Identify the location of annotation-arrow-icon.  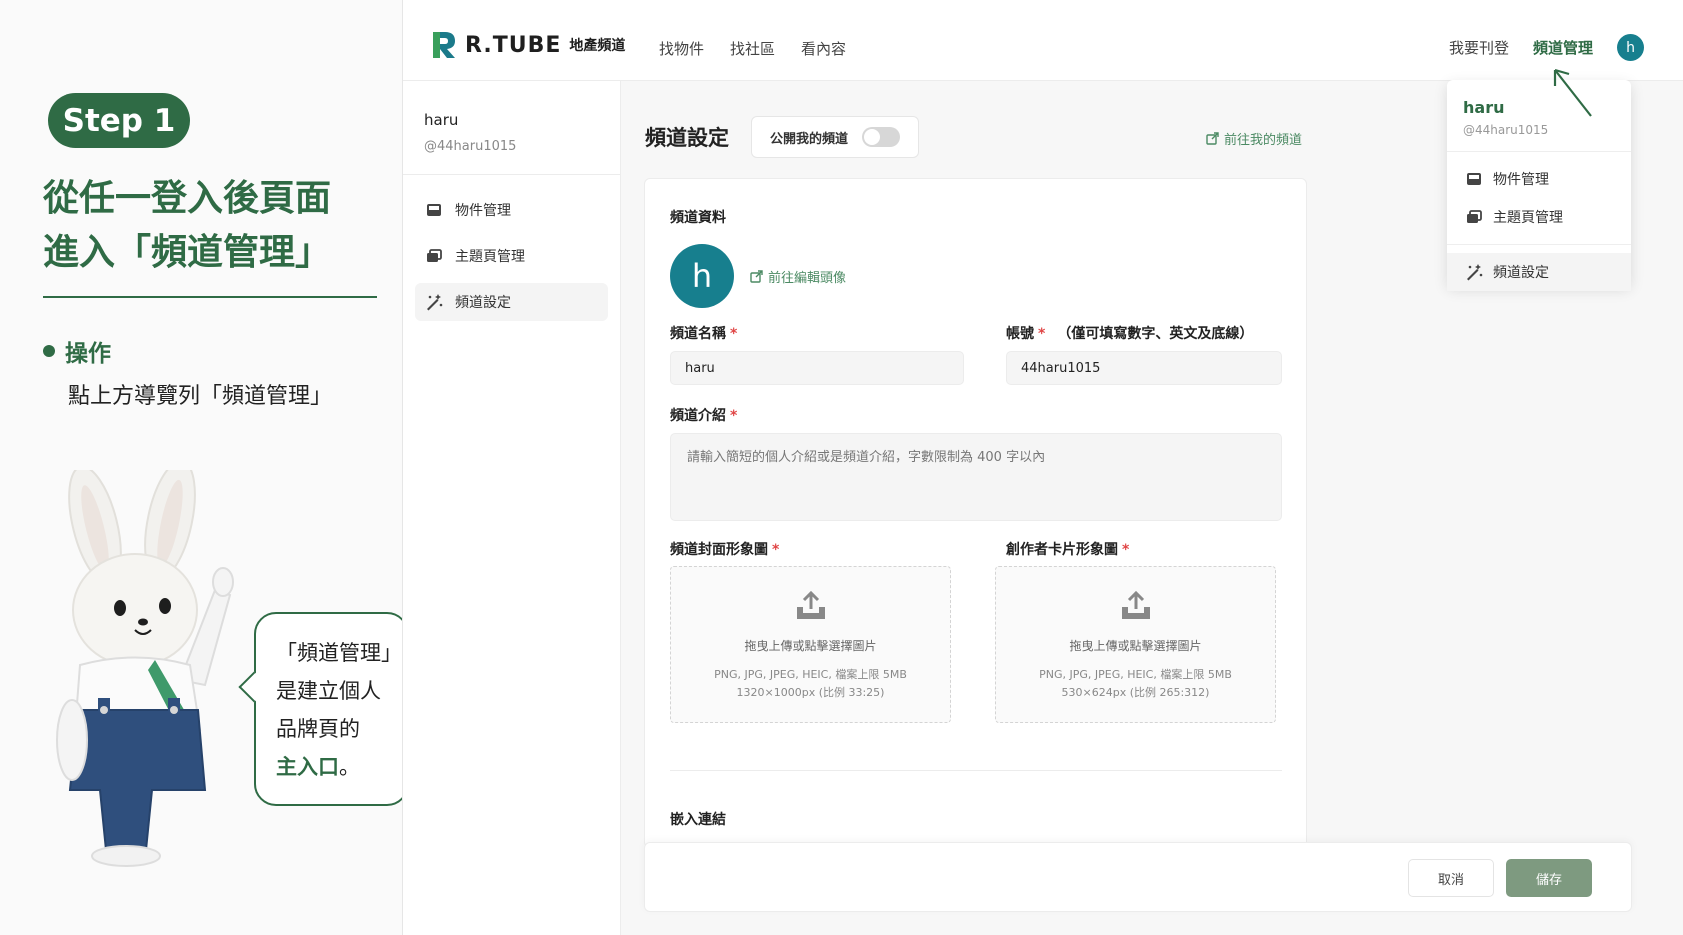
(1572, 92).